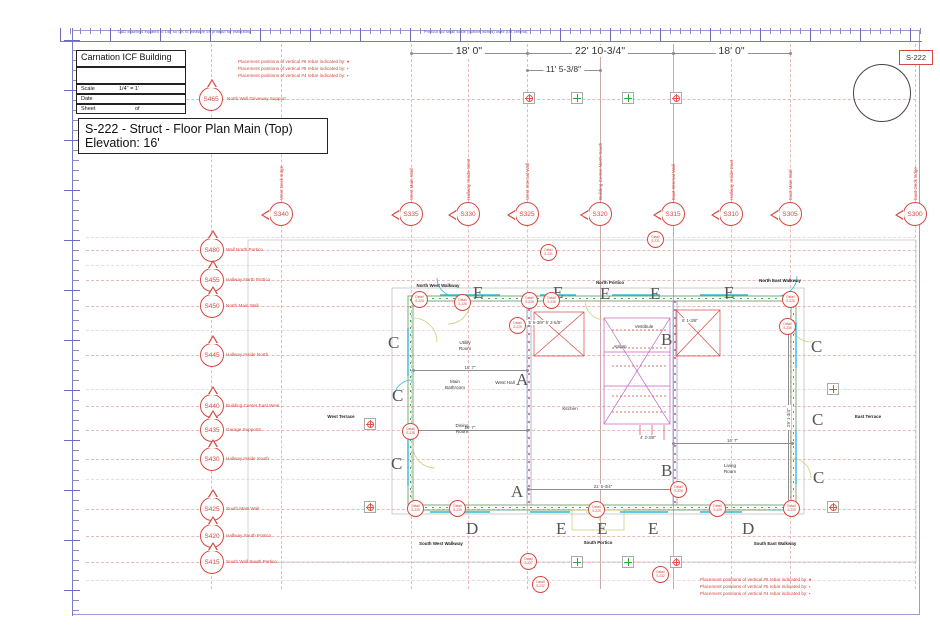 The width and height of the screenshot is (940, 627). I want to click on scale-label: Scale, so click(88, 89).